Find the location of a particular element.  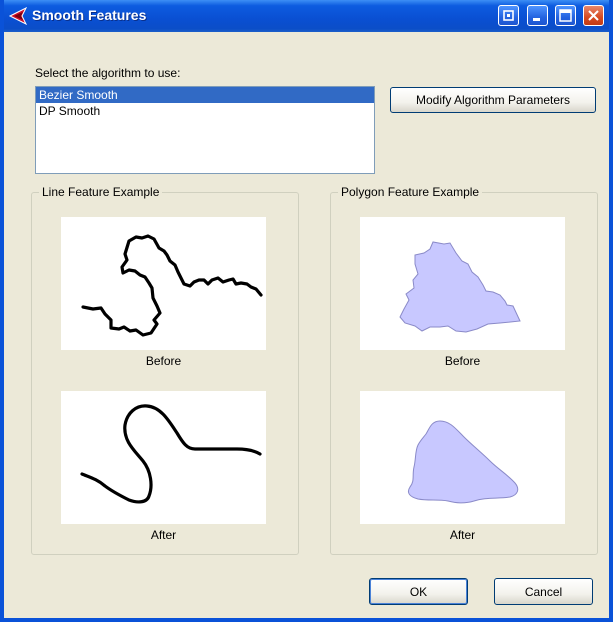

algorithm-option-bezier: Bezier Smooth is located at coordinates (205, 95).